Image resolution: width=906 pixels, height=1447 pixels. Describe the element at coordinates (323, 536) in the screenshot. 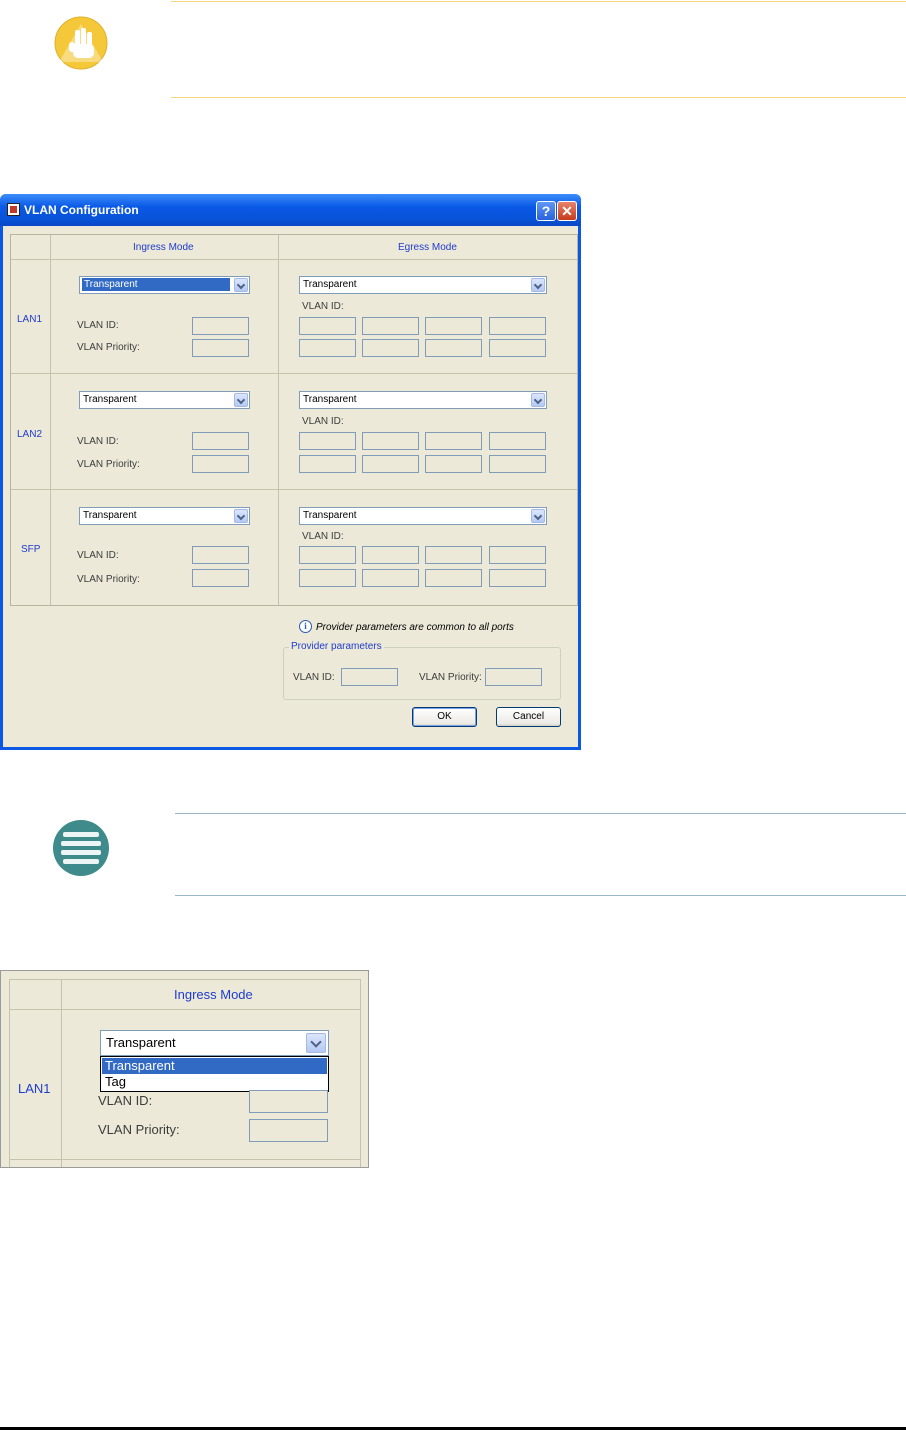

I see `sfp-egress-vlan-id-label: VLAN ID:` at that location.